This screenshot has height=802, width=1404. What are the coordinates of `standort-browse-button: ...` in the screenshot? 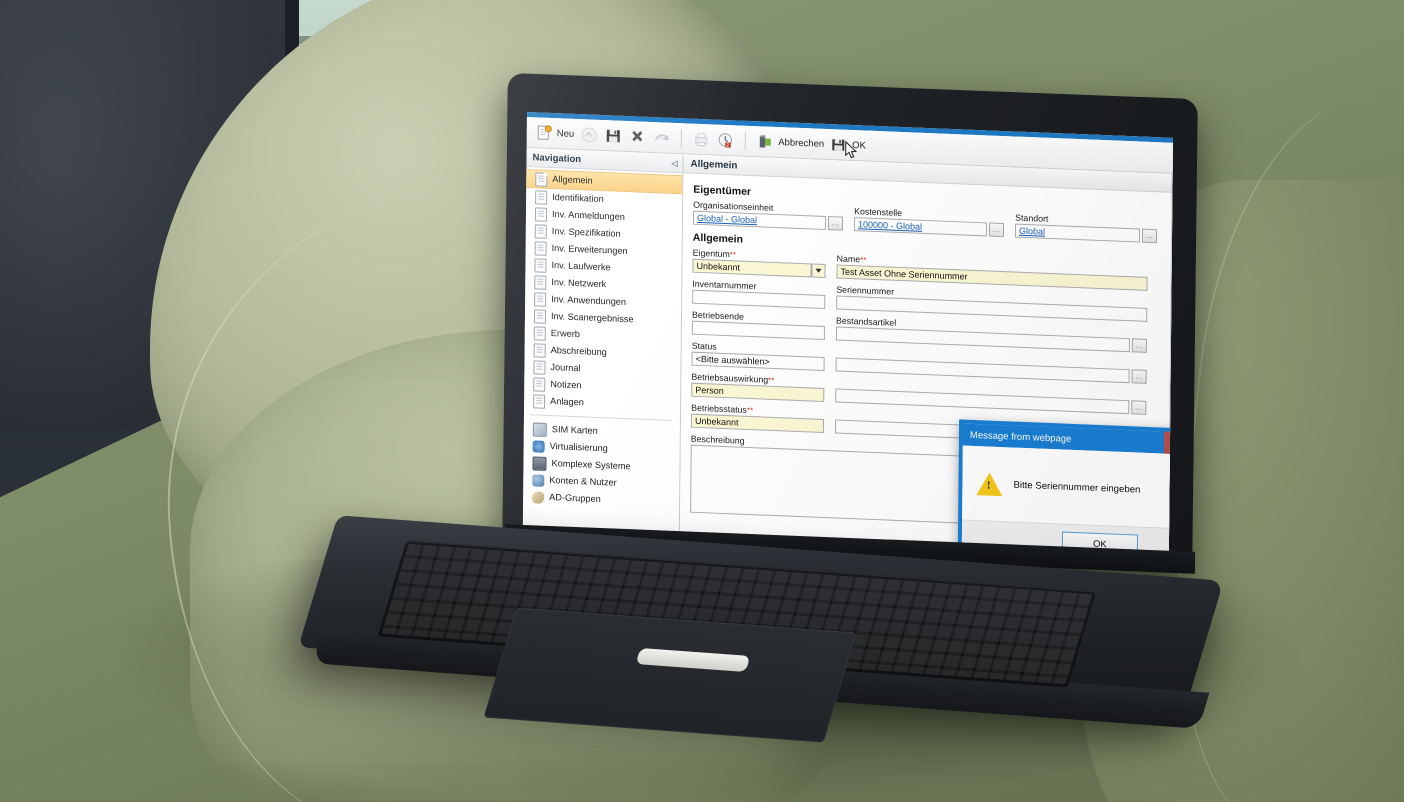 It's located at (1149, 236).